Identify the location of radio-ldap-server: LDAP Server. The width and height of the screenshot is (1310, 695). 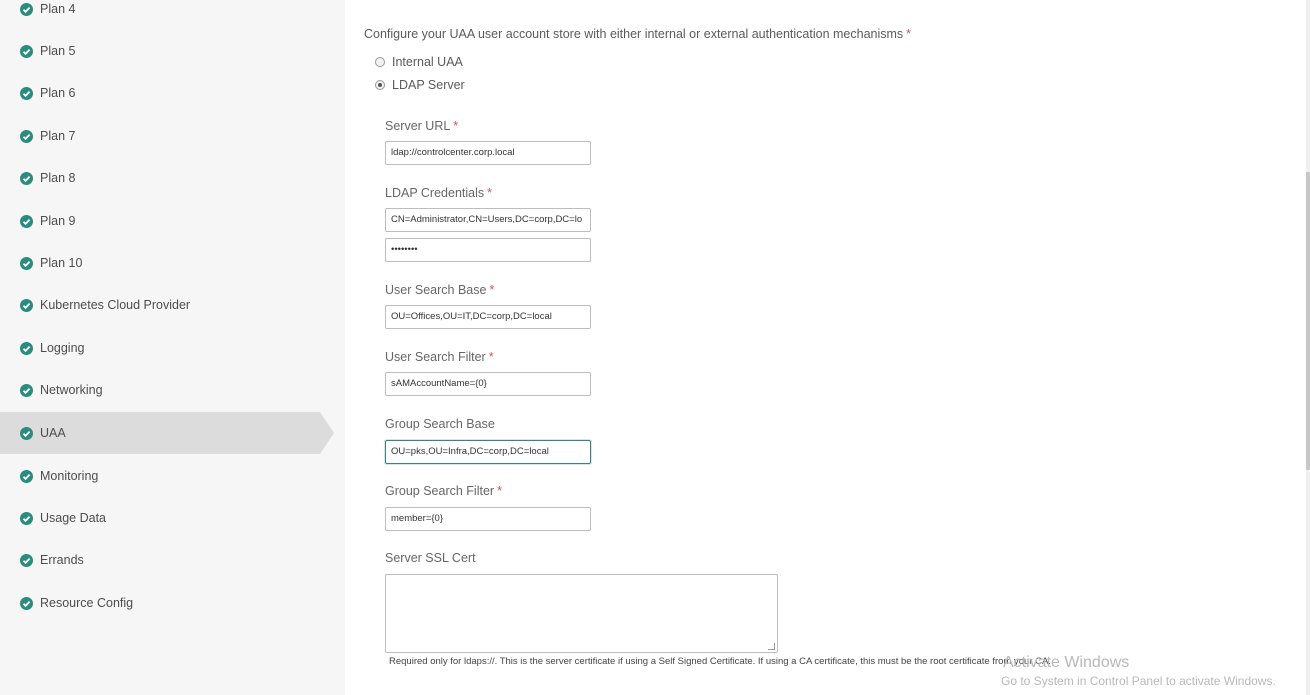
(420, 85).